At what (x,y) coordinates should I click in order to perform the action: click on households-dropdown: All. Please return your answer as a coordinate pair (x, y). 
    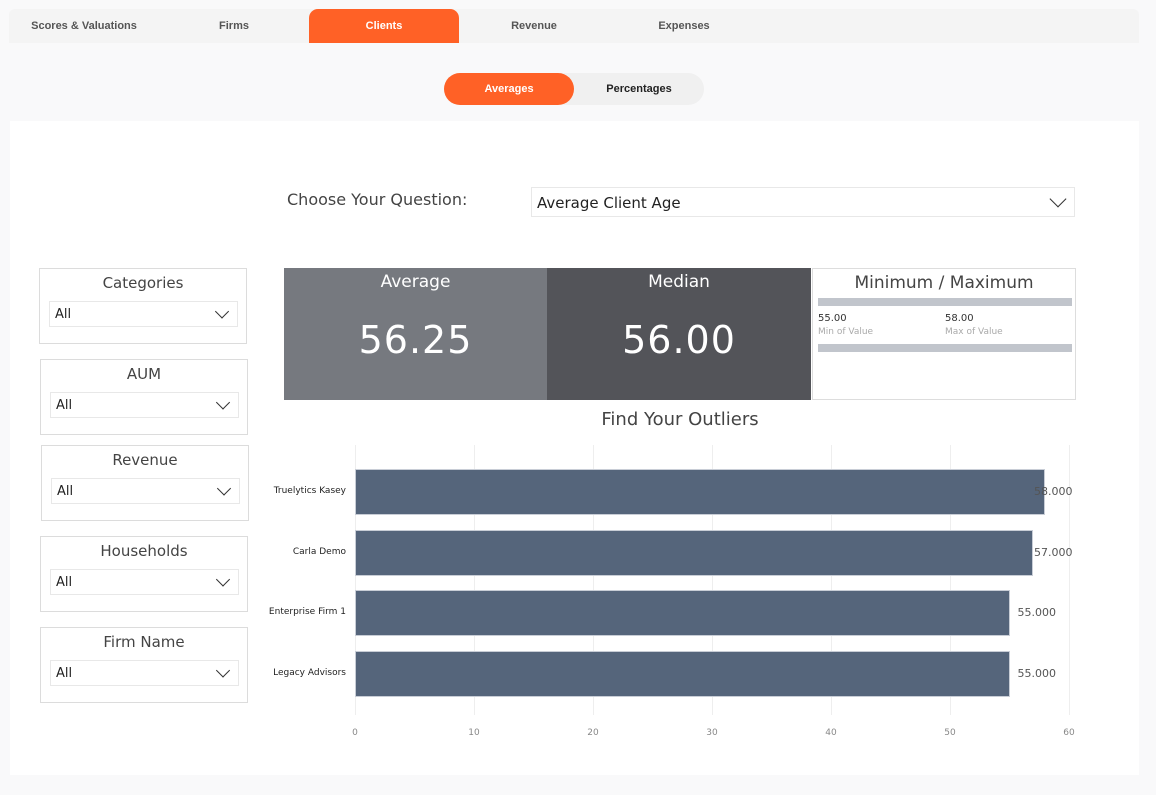
    Looking at the image, I should click on (144, 582).